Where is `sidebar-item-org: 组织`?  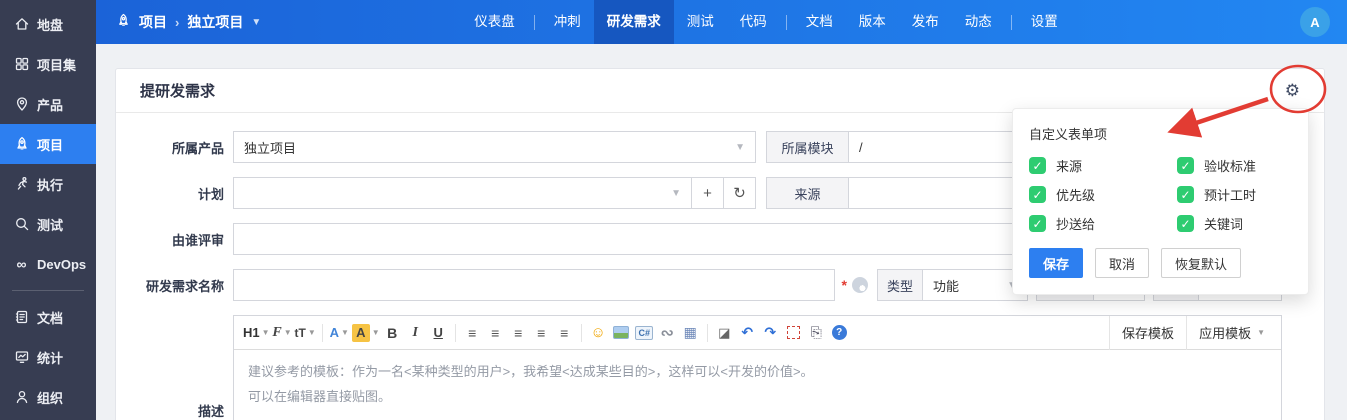
sidebar-item-org: 组织 is located at coordinates (48, 397).